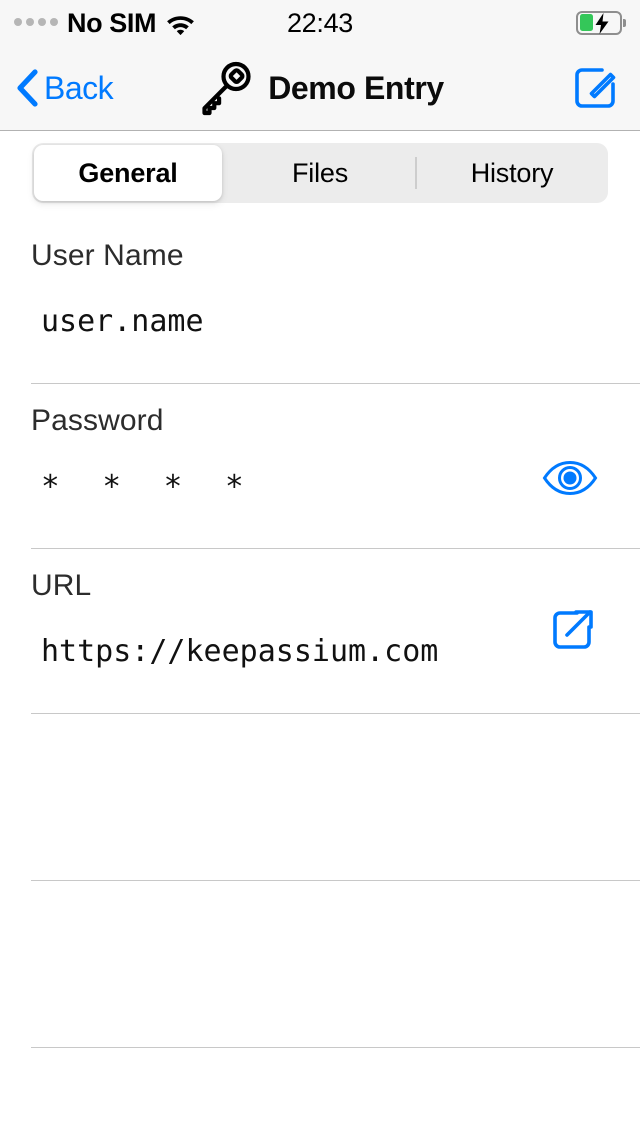  What do you see at coordinates (61, 585) in the screenshot?
I see `field-label-url: URL` at bounding box center [61, 585].